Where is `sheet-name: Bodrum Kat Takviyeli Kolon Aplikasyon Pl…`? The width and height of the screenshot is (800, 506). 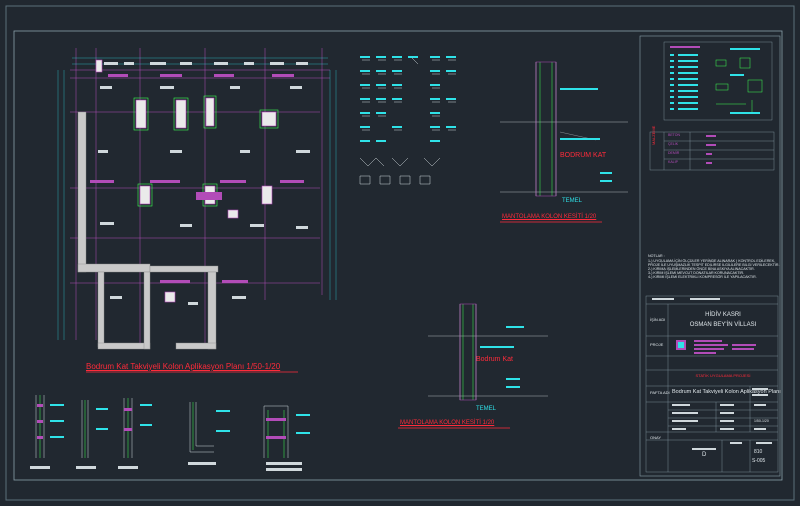
sheet-name: Bodrum Kat Takviyeli Kolon Aplikasyon Pl… is located at coordinates (726, 392).